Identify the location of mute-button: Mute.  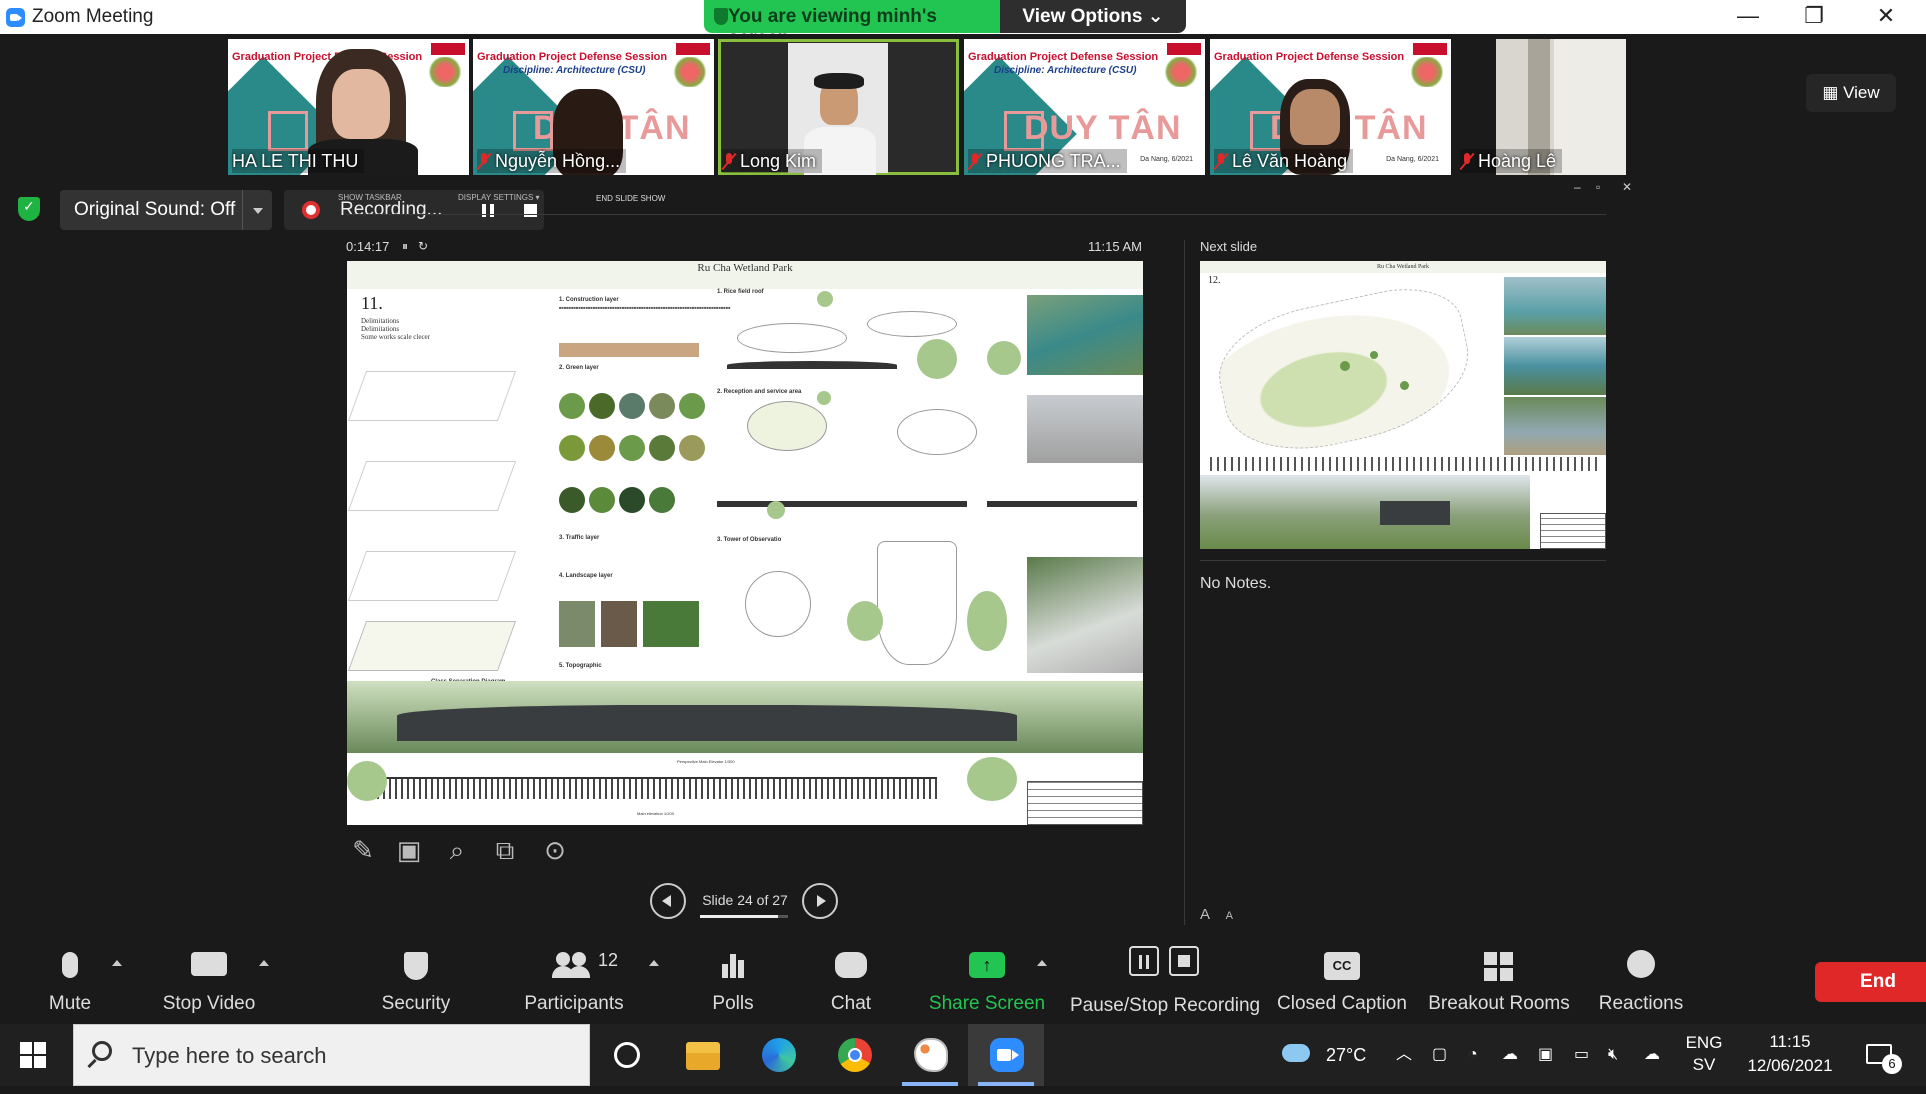
(70, 979).